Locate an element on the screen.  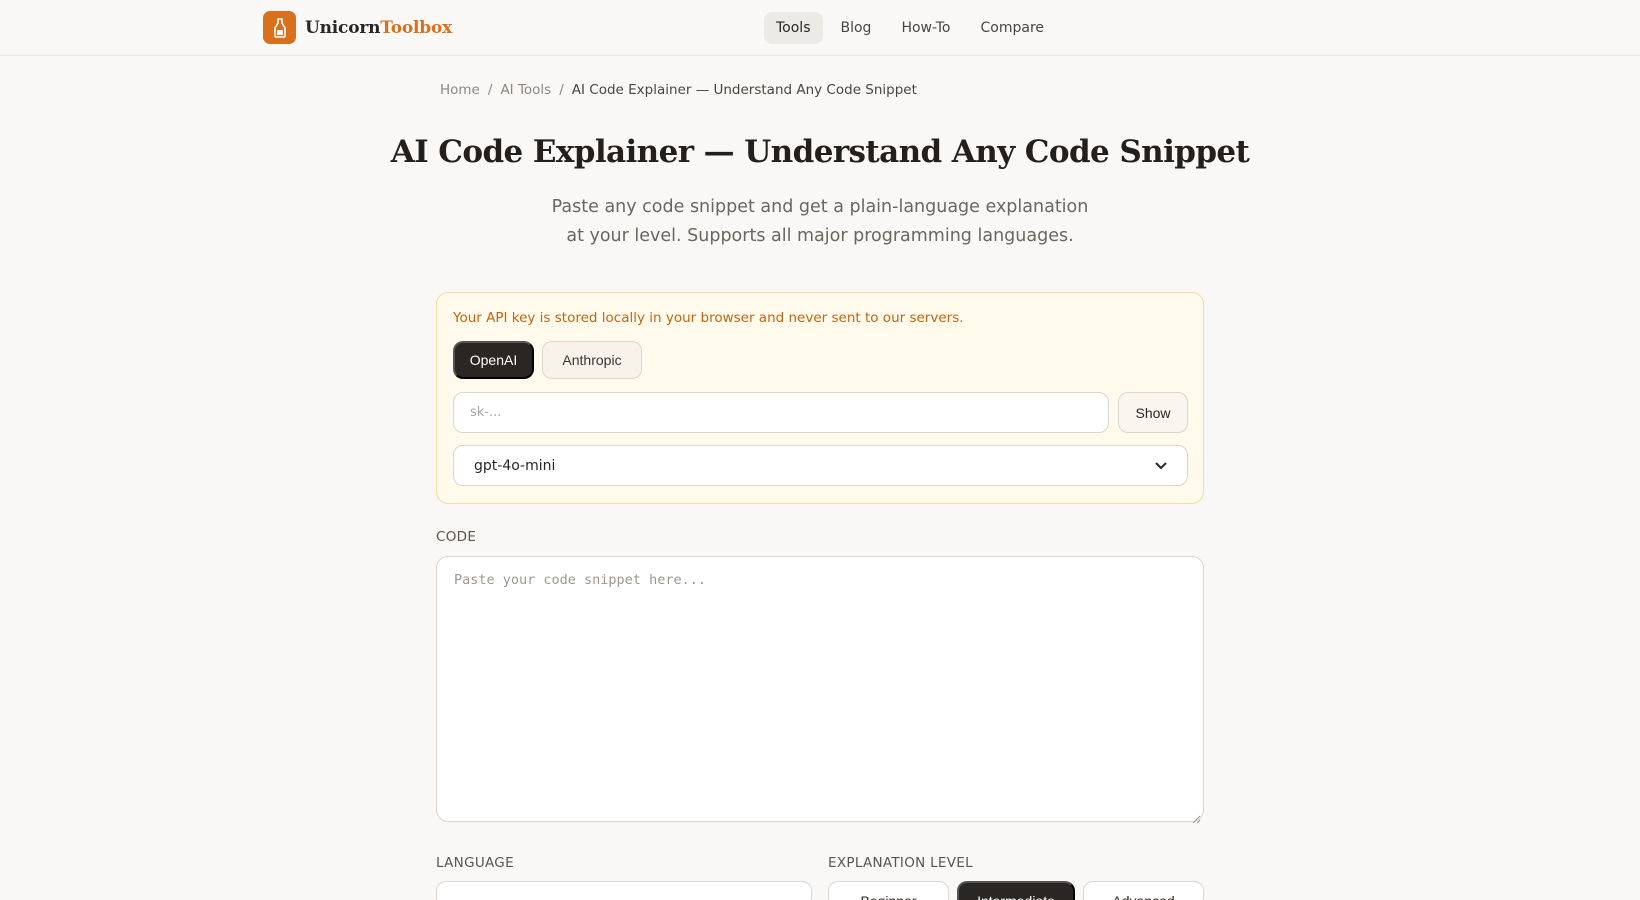
language-select is located at coordinates (624, 890).